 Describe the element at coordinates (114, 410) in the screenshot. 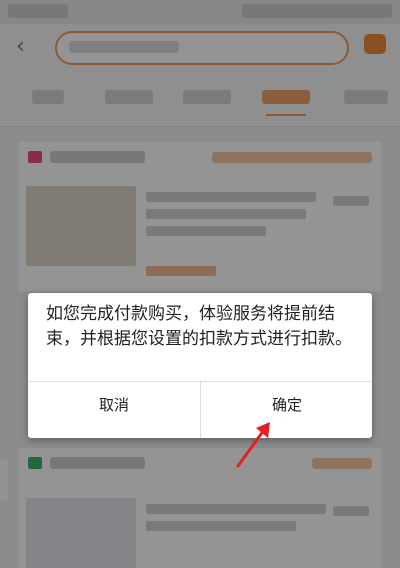

I see `cancel-button: 取消` at that location.